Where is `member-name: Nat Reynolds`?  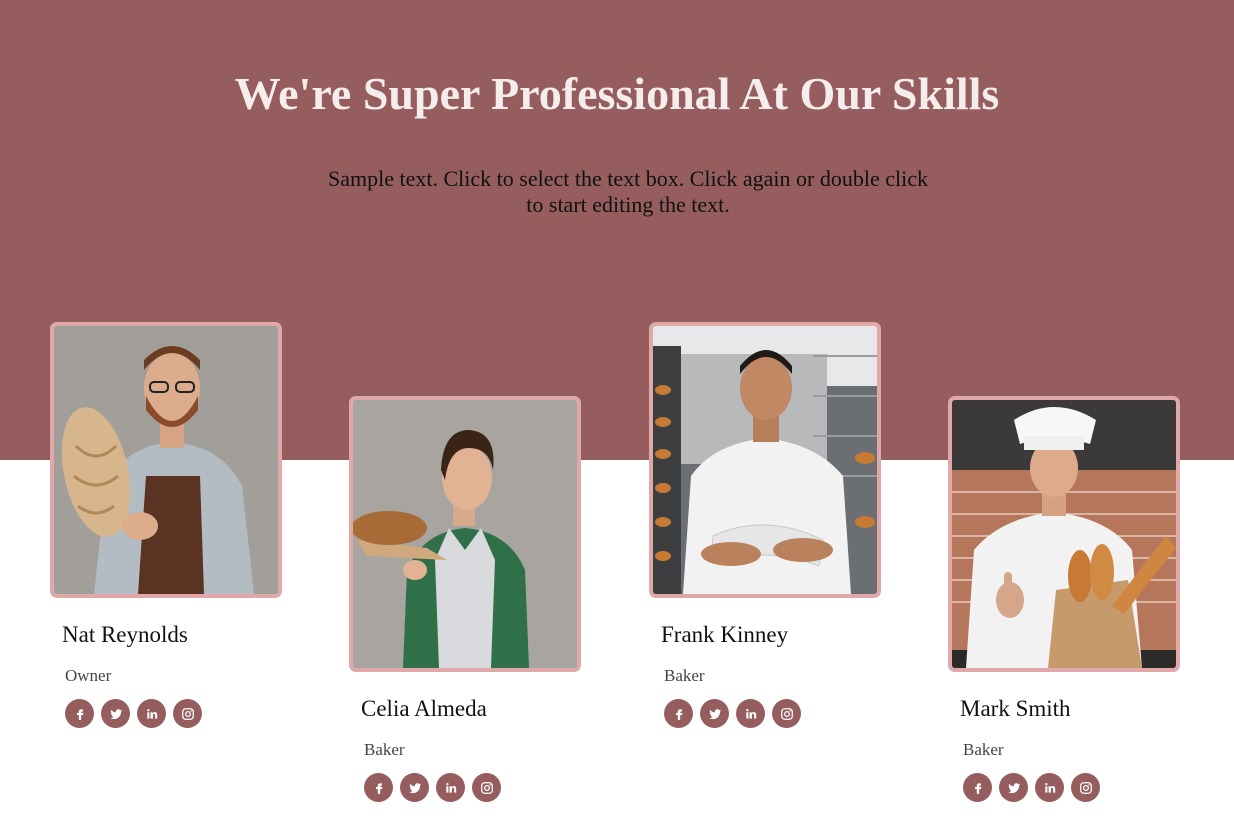
member-name: Nat Reynolds is located at coordinates (125, 634).